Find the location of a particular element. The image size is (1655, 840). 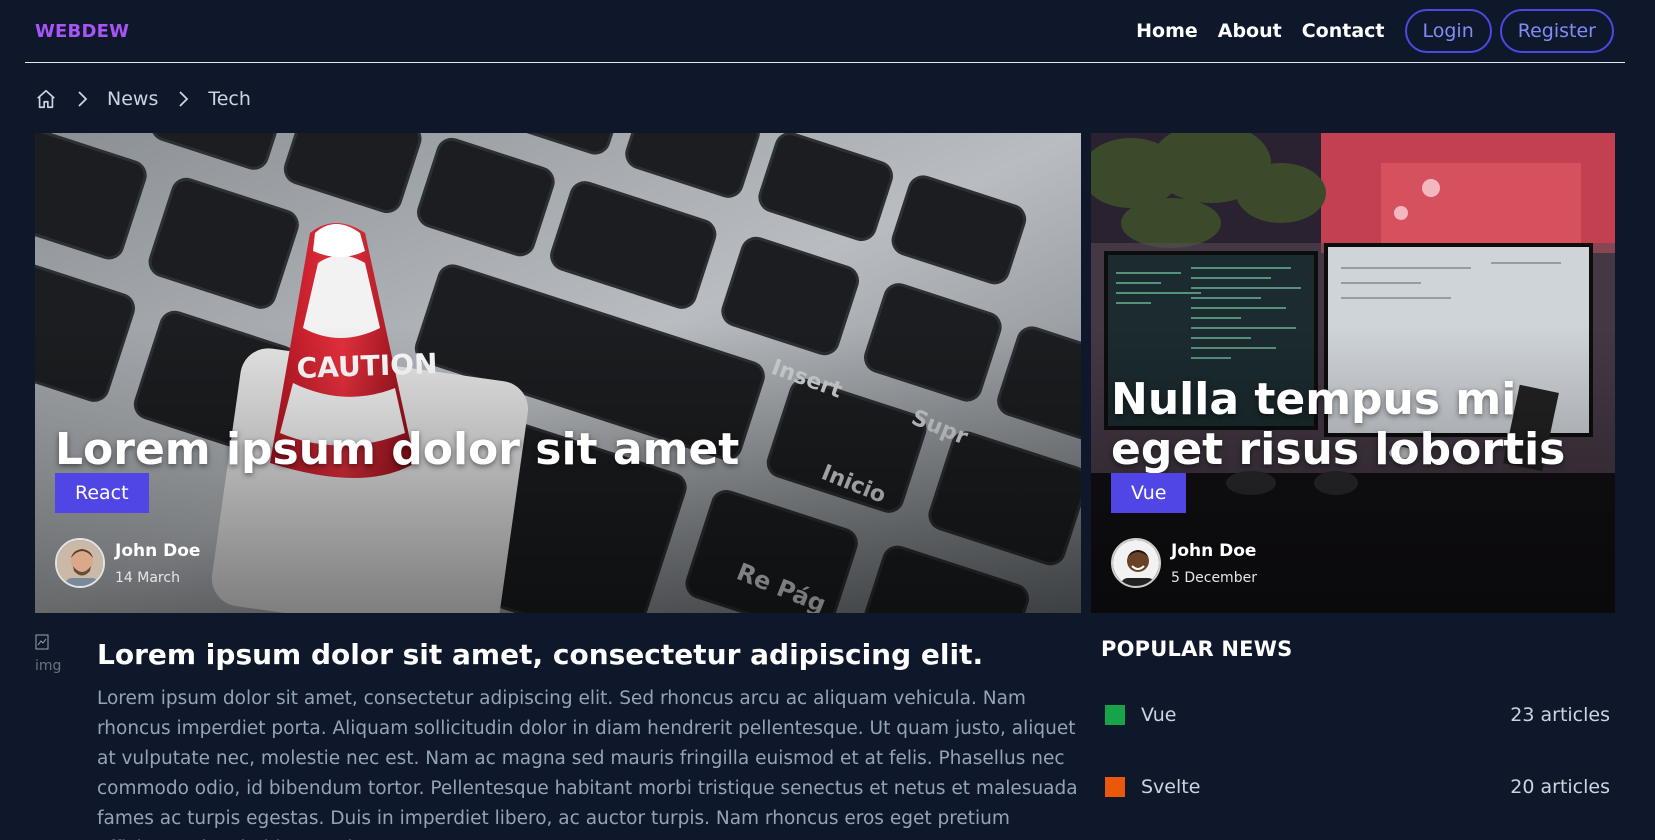

nav-about-link: About is located at coordinates (1250, 31).